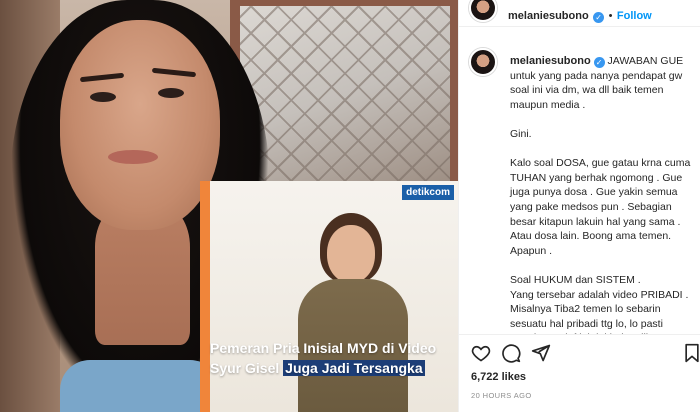  What do you see at coordinates (501, 395) in the screenshot?
I see `post-timestamp: 20 HOURS AGO` at bounding box center [501, 395].